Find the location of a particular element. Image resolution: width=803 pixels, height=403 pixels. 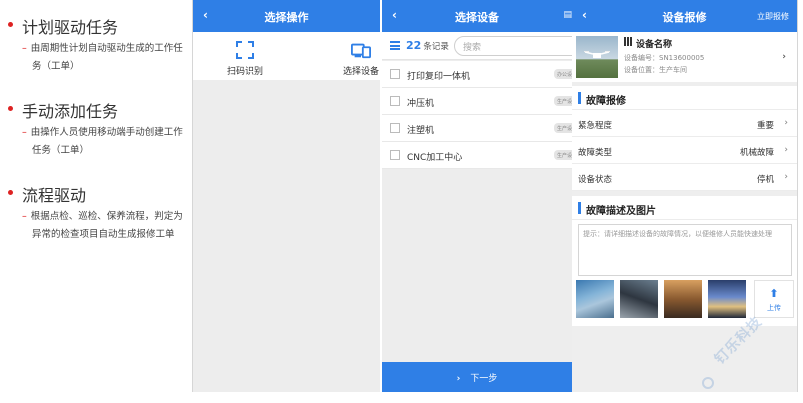

record-count: 22 条记录 is located at coordinates (427, 45).